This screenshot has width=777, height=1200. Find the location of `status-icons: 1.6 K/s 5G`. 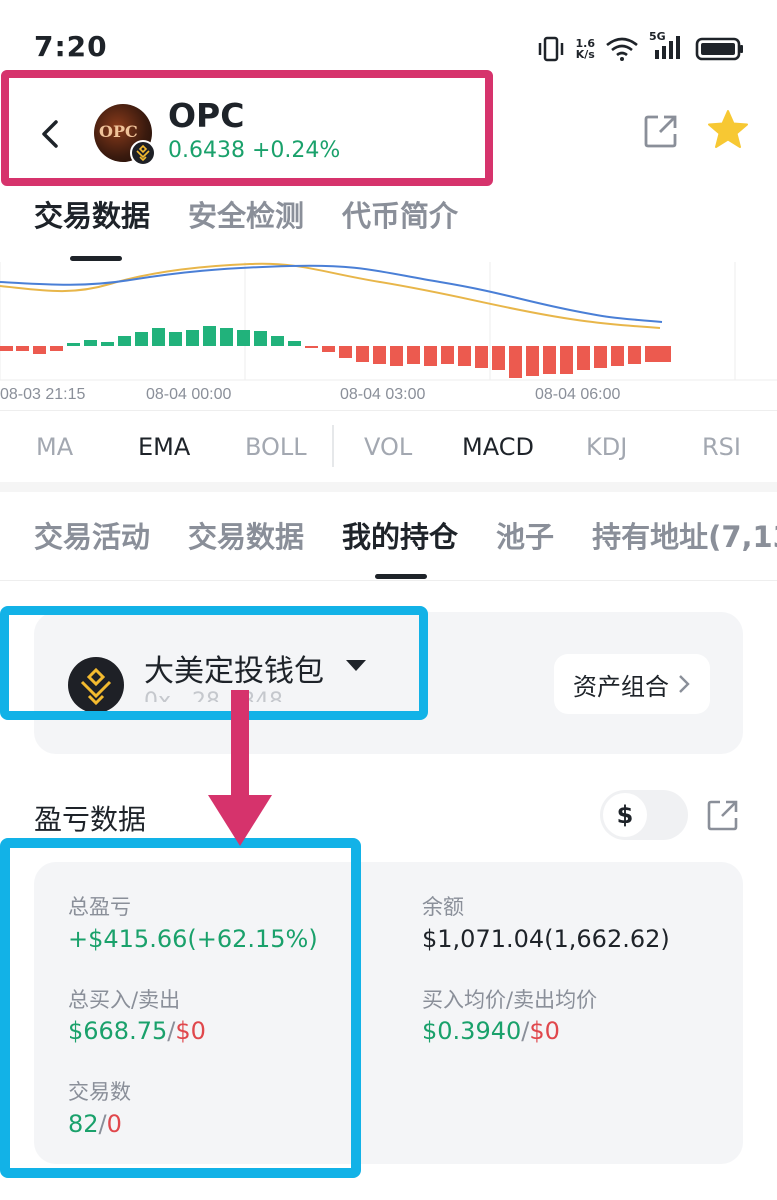

status-icons: 1.6 K/s 5G is located at coordinates (641, 47).